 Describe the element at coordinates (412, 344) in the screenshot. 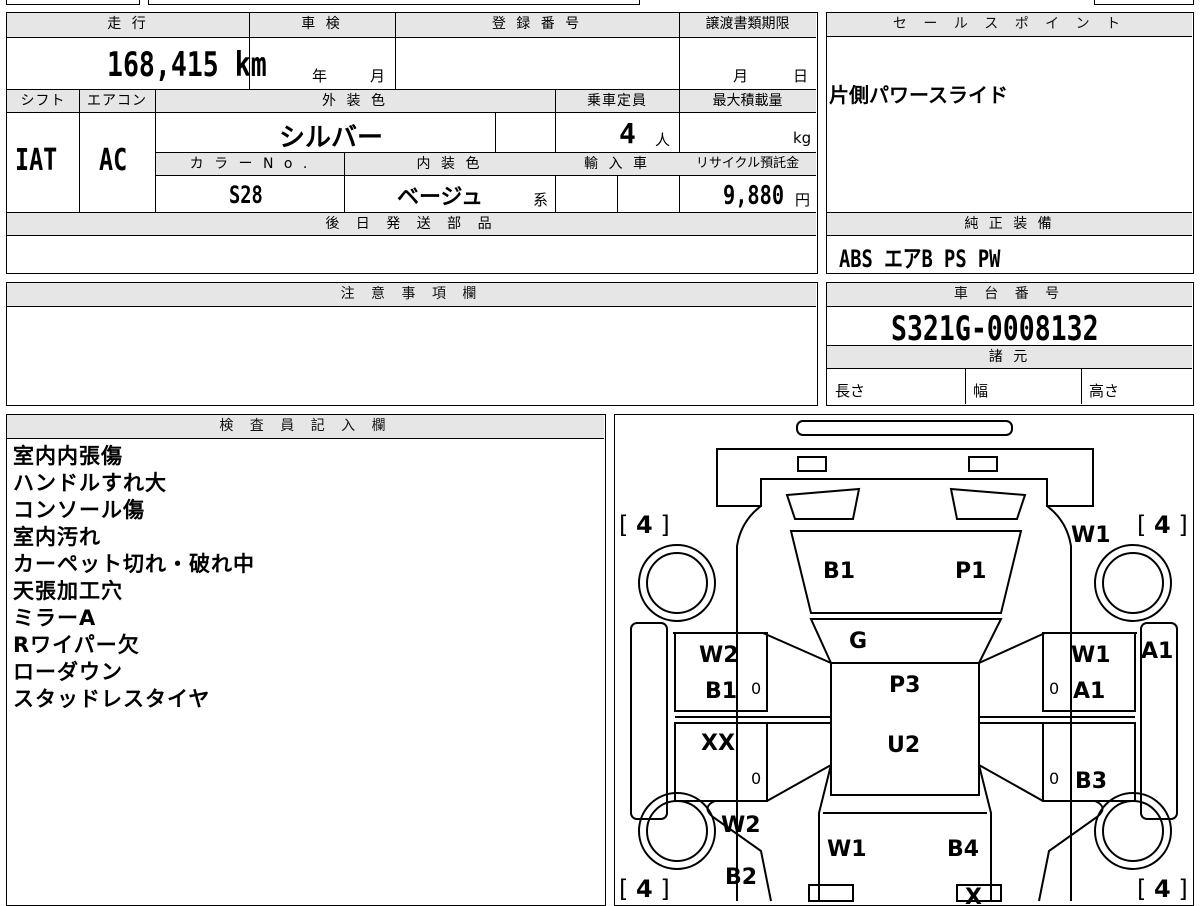

I see `notes-box: 注 意 事 項 欄` at that location.